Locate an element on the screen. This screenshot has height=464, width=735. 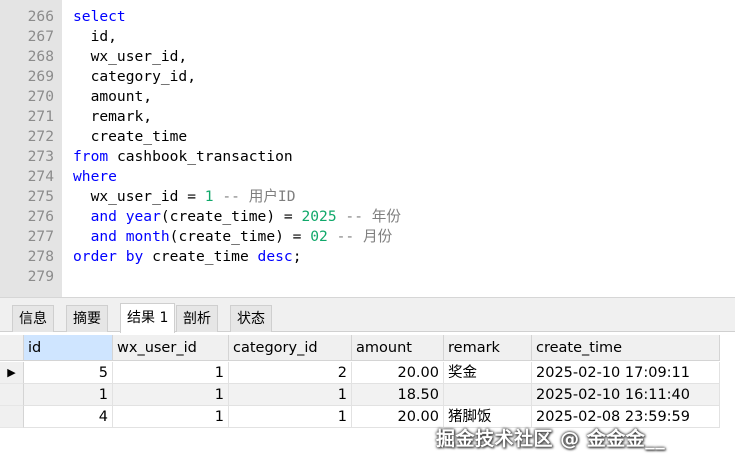
code-line: 267 id, is located at coordinates (367, 37).